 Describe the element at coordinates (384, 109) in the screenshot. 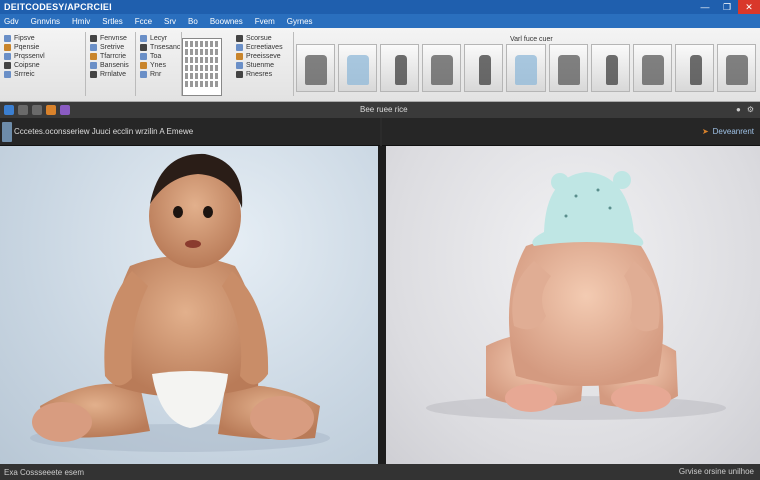

I see `document-name: Bee ruee rice` at that location.